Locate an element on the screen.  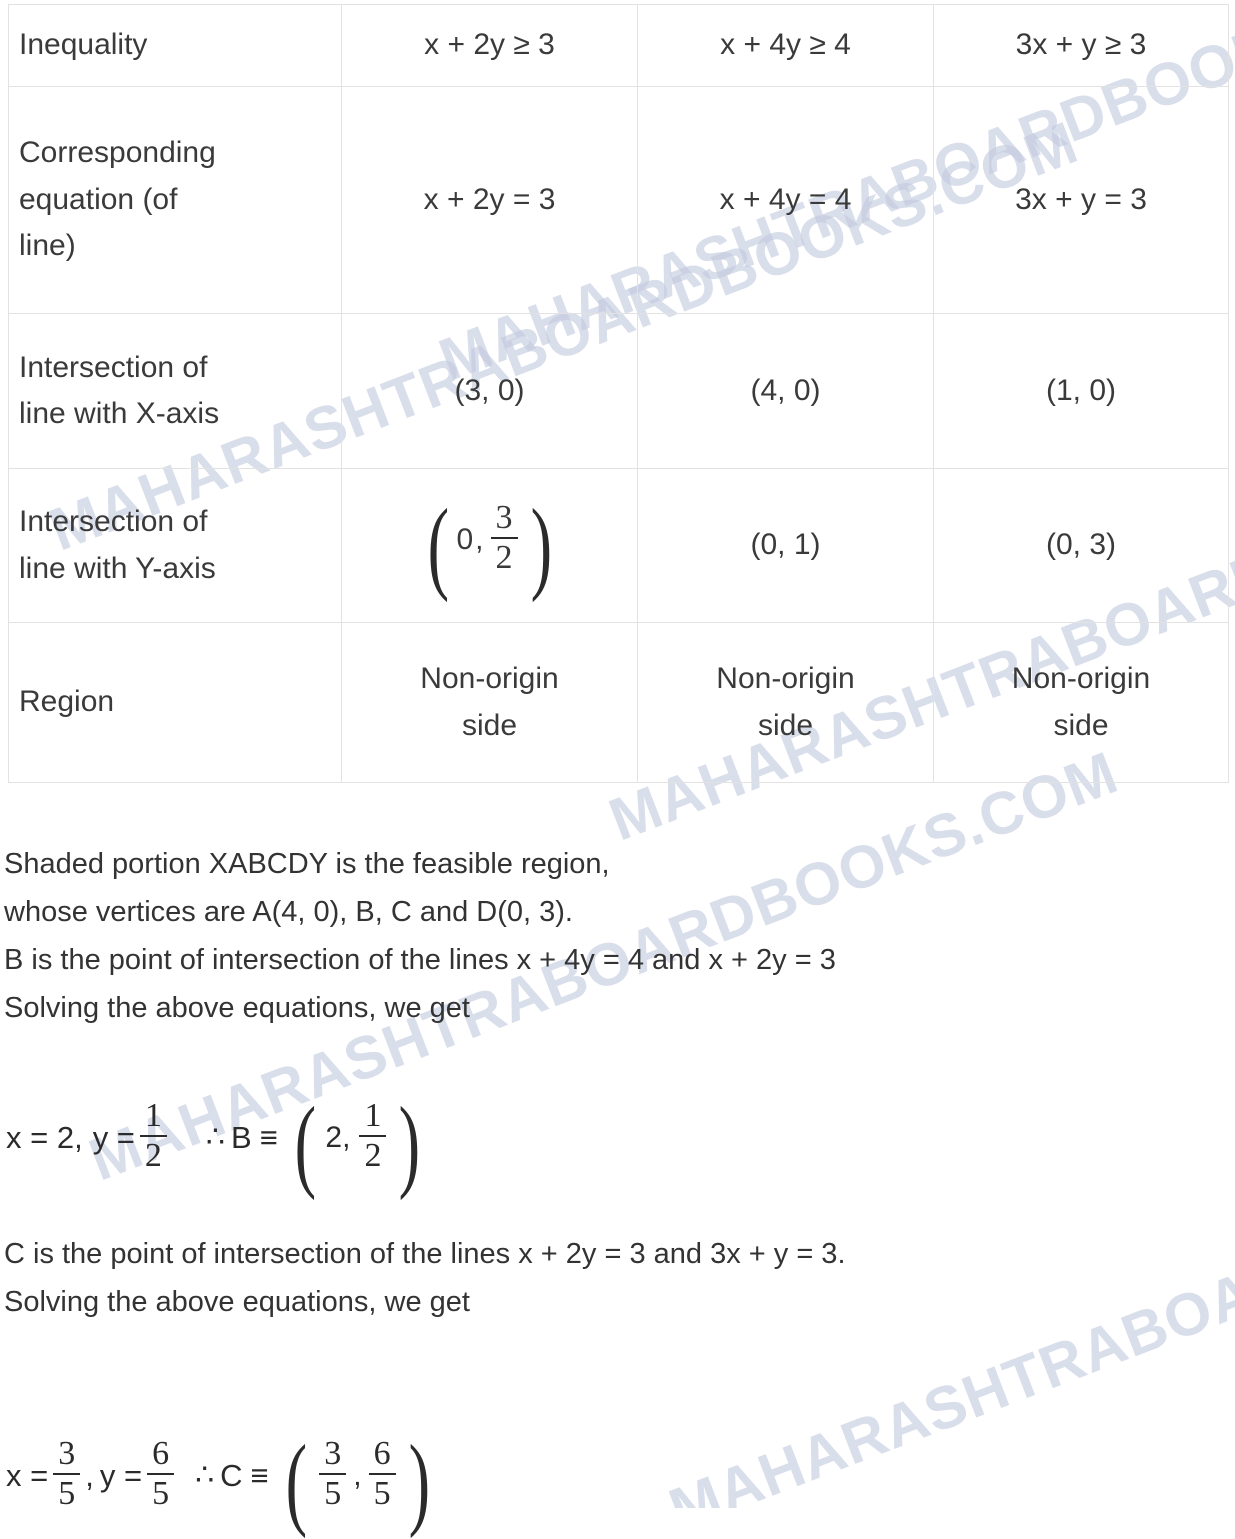
eq-x-label: x = is located at coordinates (27, 1475).